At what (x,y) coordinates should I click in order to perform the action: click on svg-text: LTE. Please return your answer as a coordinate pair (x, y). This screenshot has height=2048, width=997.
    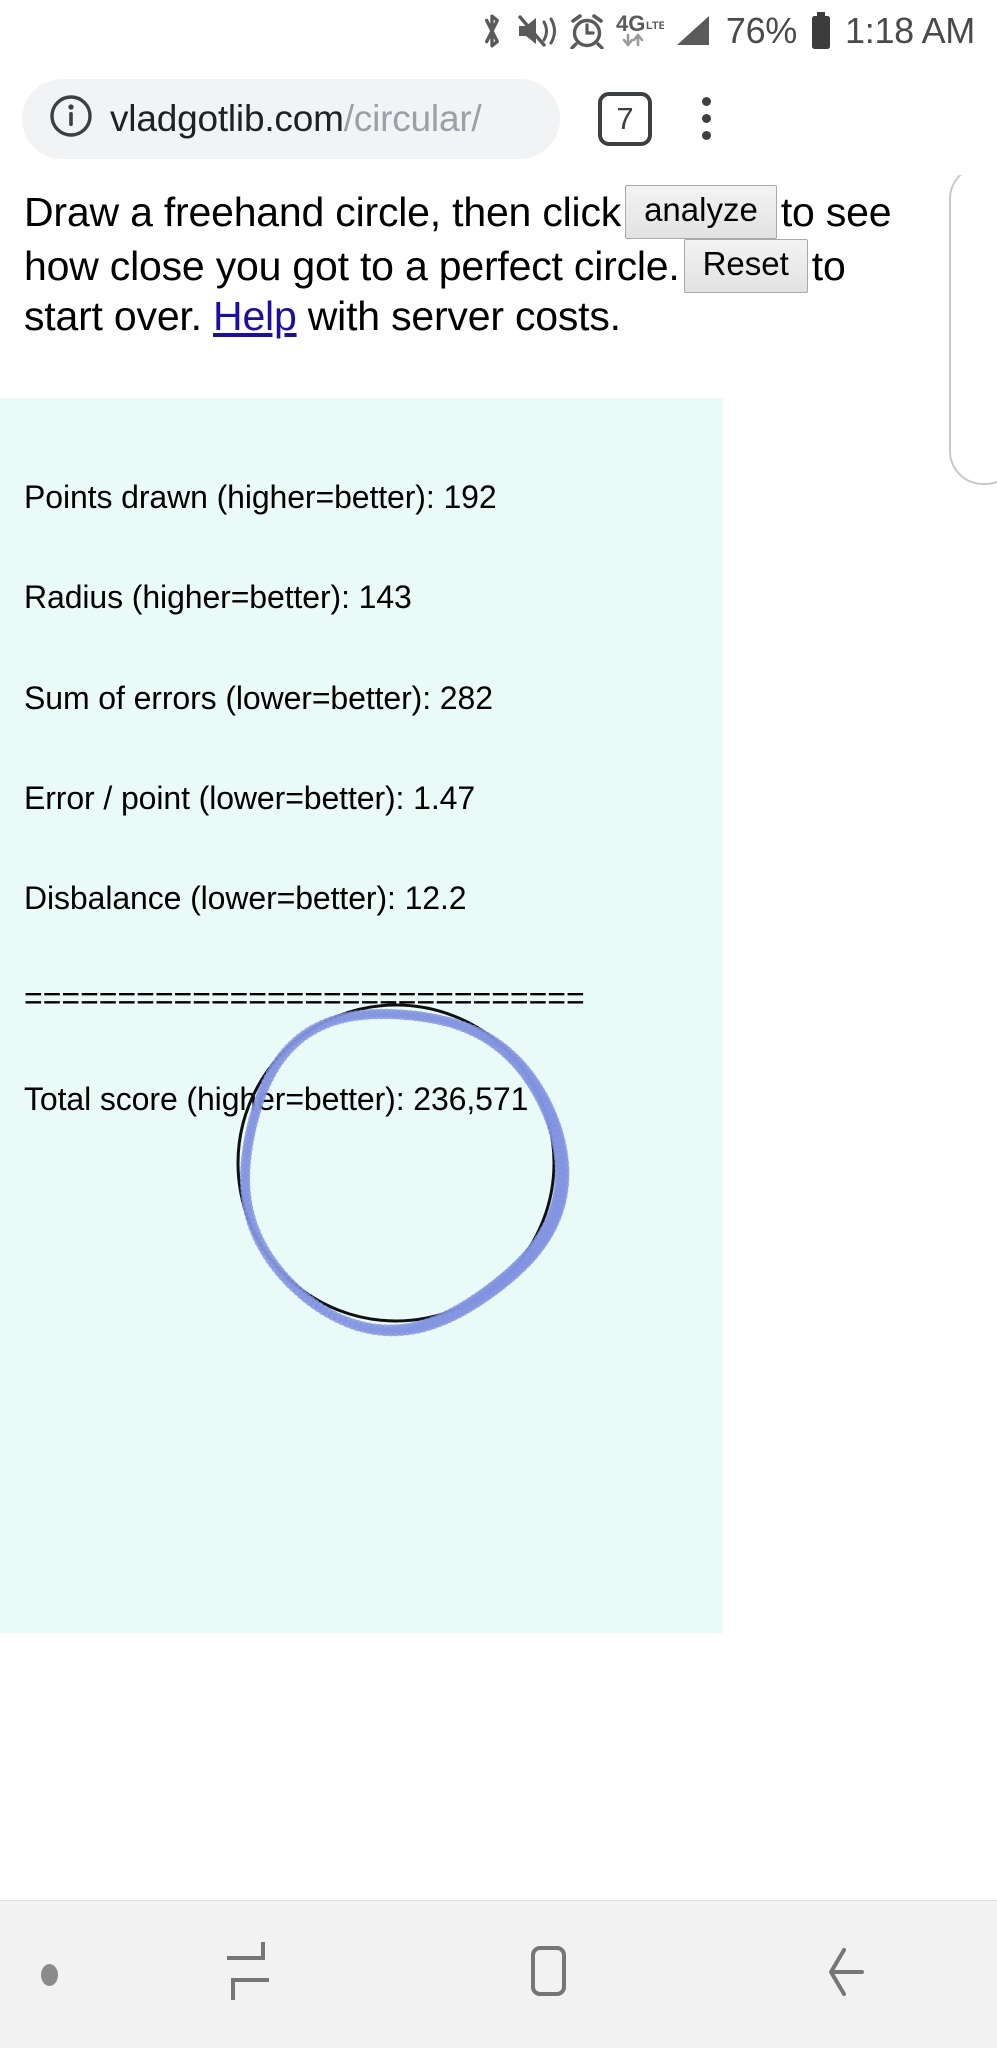
    Looking at the image, I should click on (655, 26).